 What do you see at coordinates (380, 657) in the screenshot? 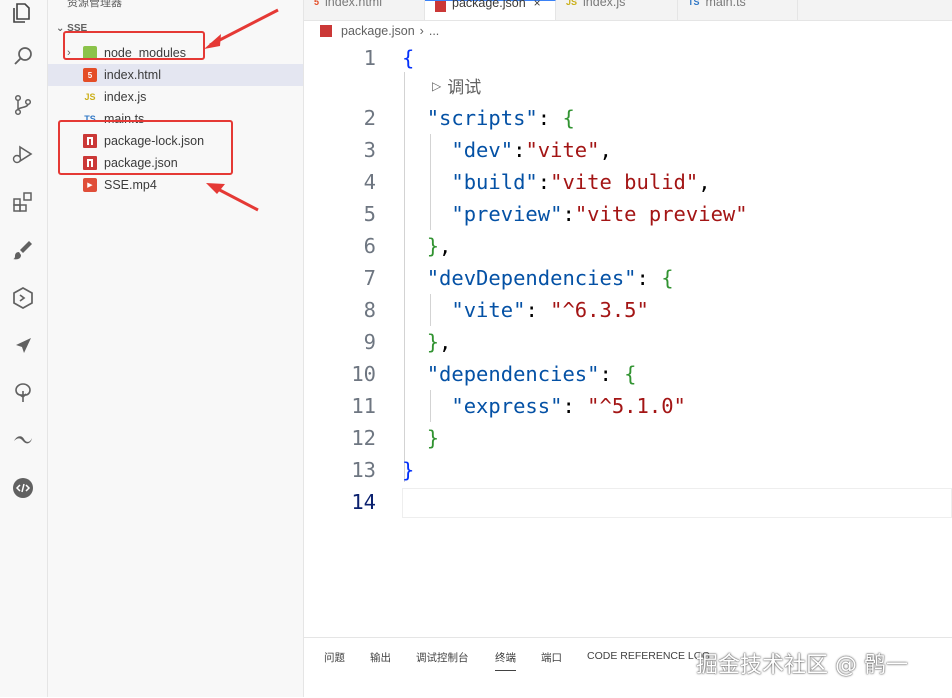
I see `panel-tab-output: 输出` at bounding box center [380, 657].